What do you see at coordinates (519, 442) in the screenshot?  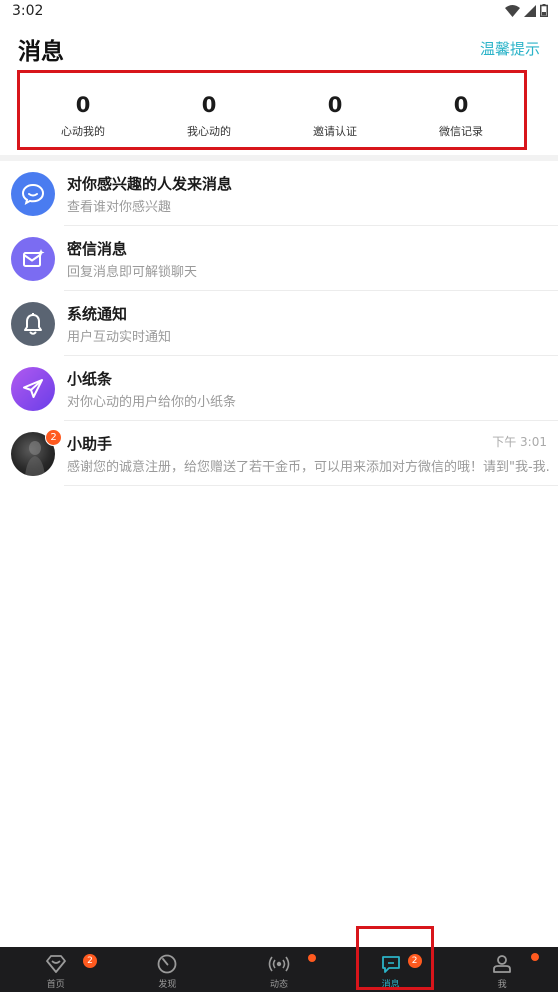 I see `message-time: 下午 3:01` at bounding box center [519, 442].